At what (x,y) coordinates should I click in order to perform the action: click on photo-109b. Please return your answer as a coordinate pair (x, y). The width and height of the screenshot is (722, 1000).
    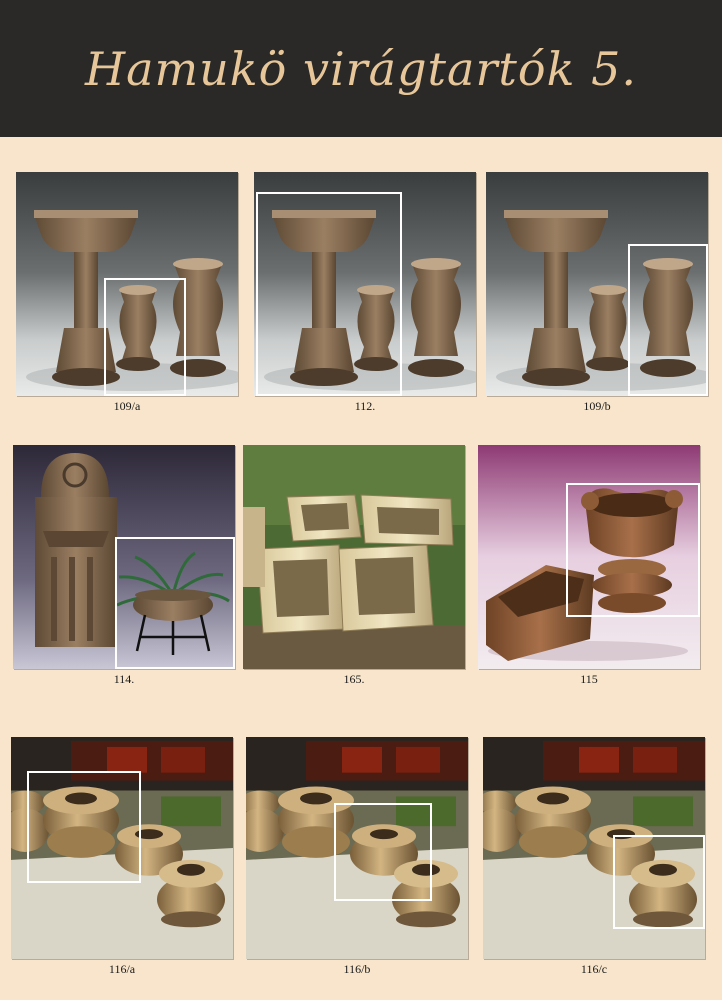
    Looking at the image, I should click on (597, 284).